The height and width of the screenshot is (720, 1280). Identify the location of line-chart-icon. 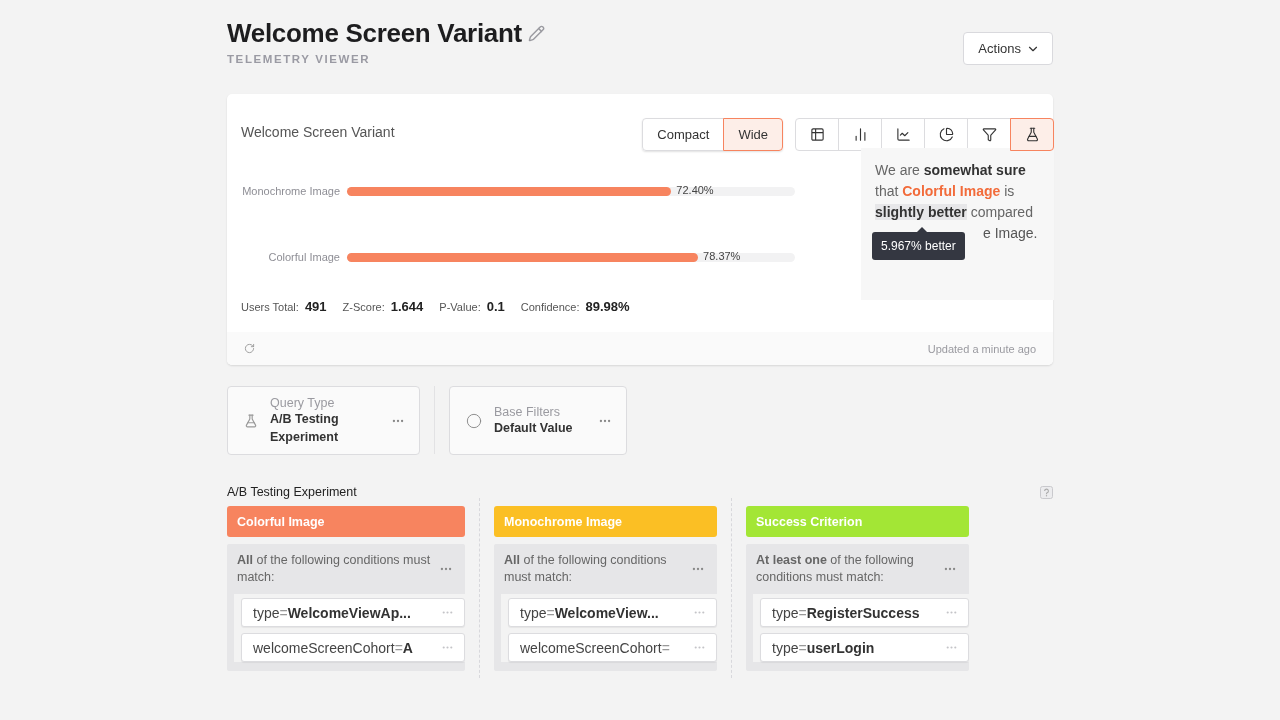
(903, 134).